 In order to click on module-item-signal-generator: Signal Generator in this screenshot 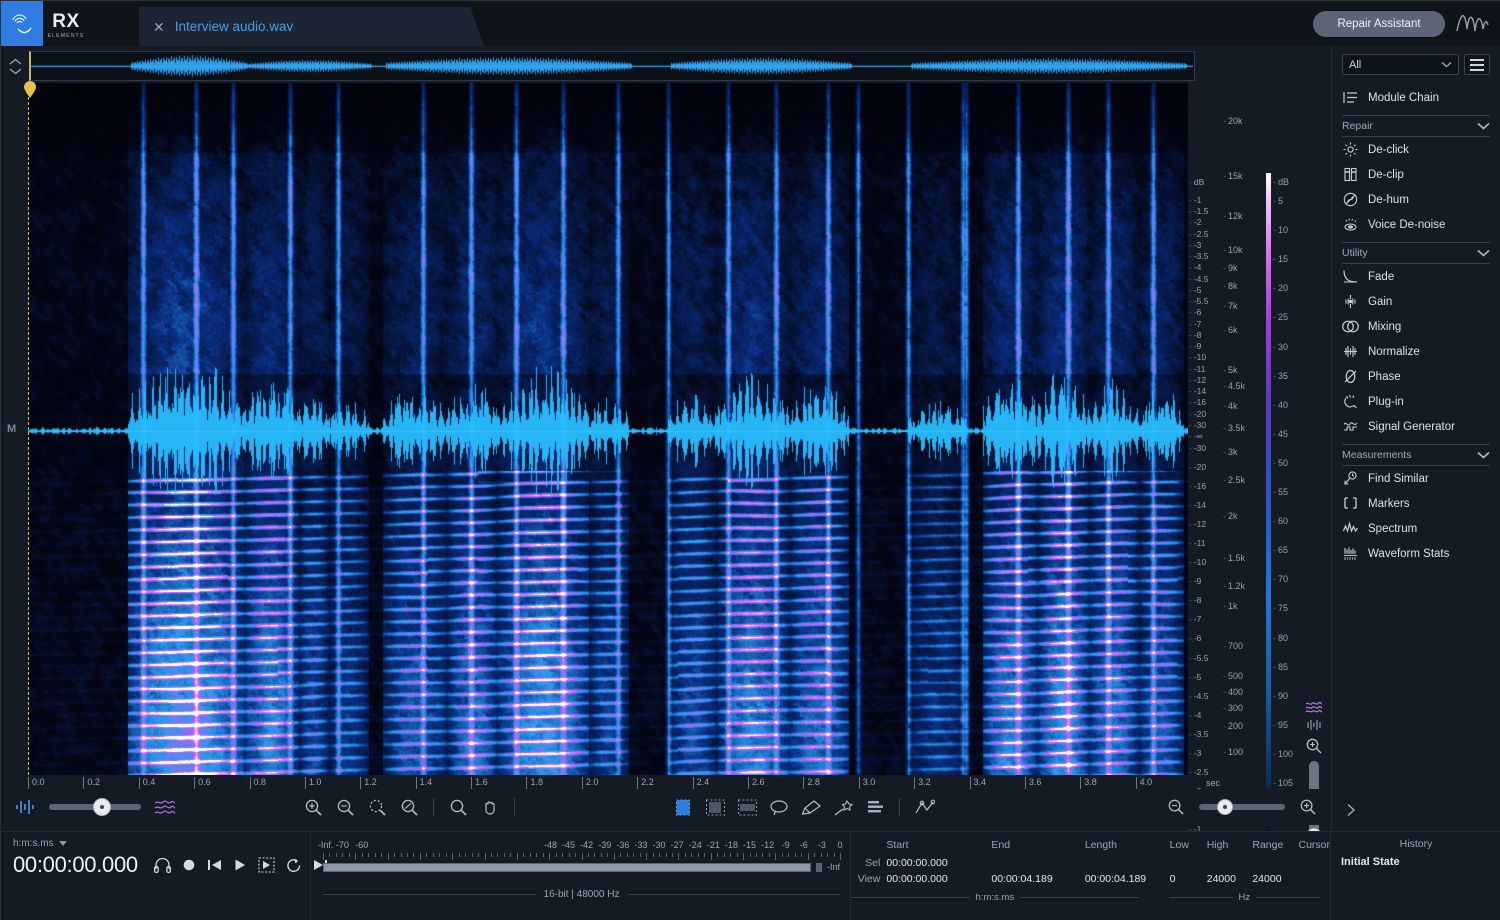, I will do `click(1416, 426)`.